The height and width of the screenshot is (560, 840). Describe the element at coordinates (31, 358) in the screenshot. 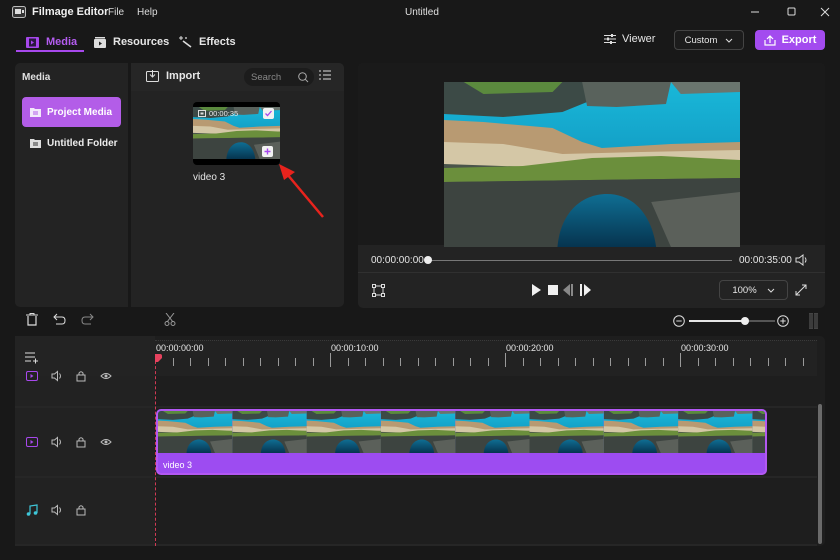

I see `add-track-button` at that location.